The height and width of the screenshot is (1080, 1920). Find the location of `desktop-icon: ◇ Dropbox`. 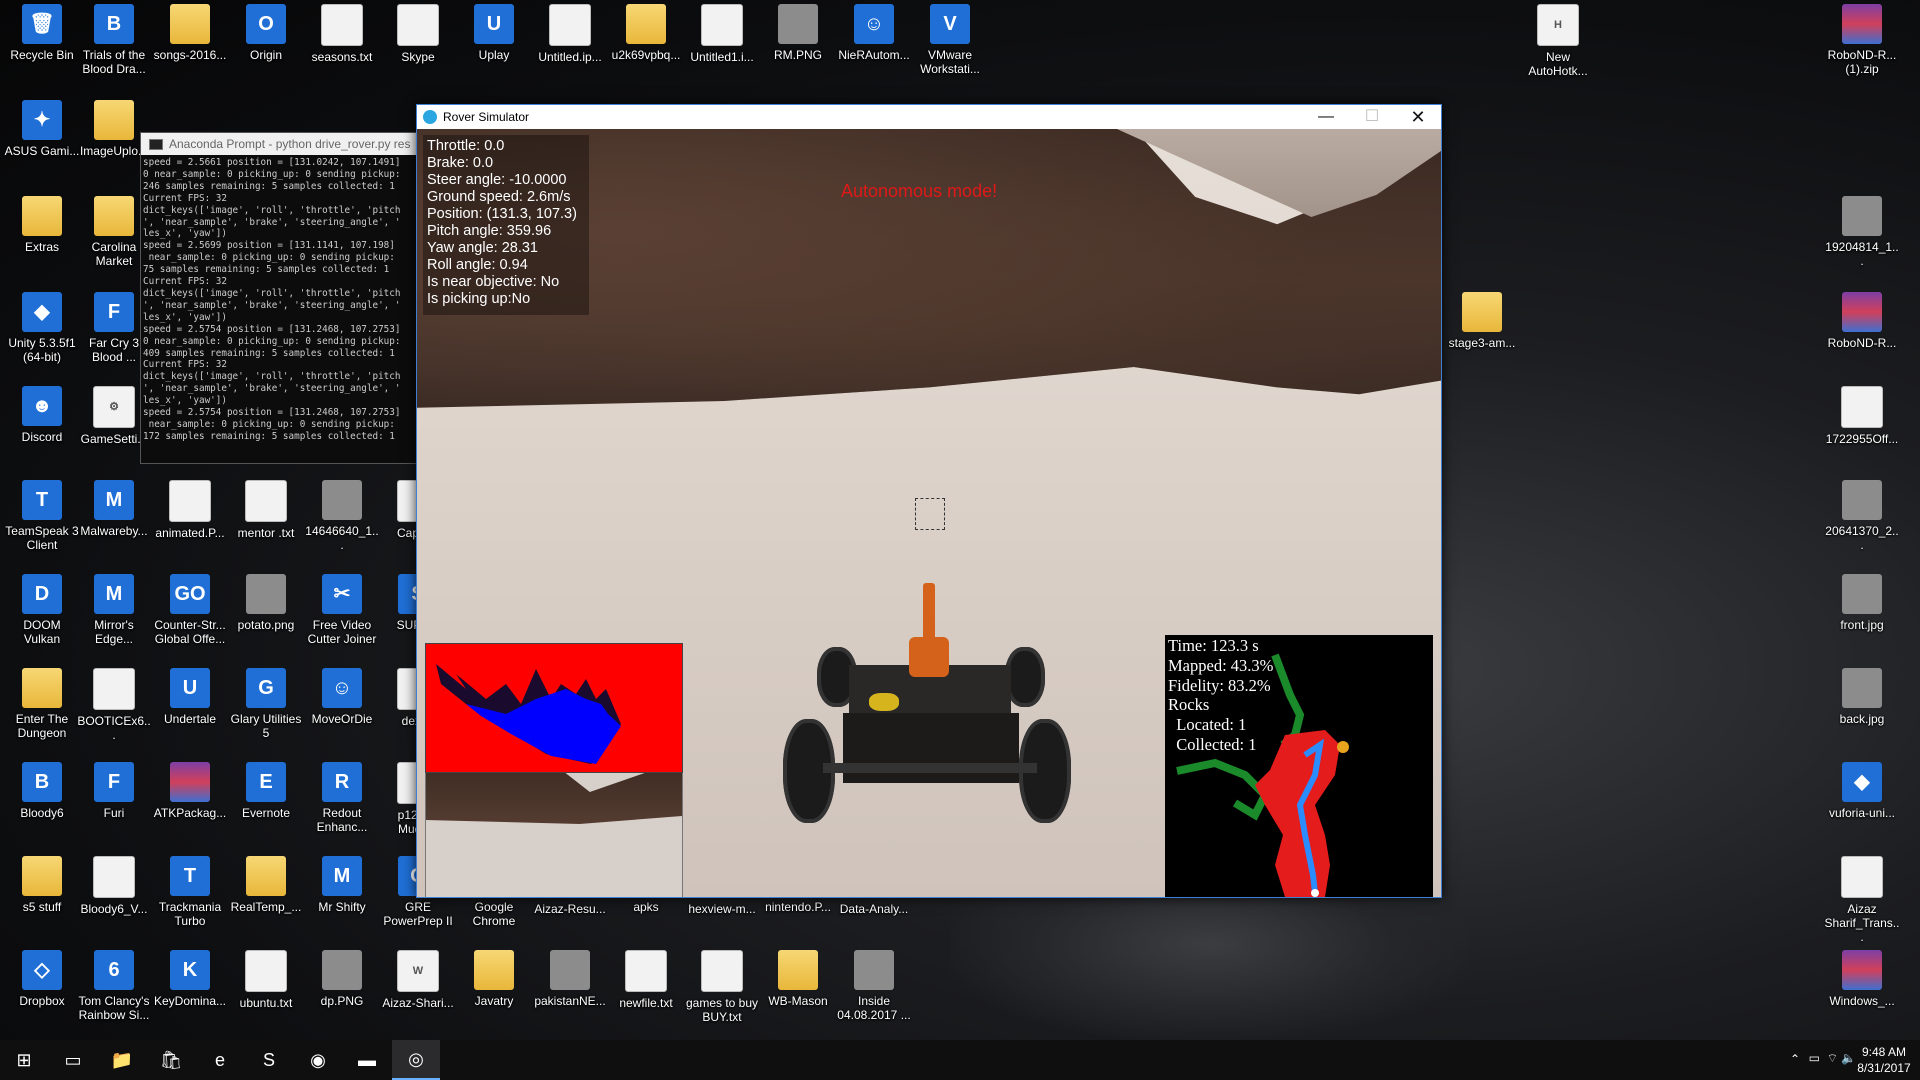

desktop-icon: ◇ Dropbox is located at coordinates (42, 979).